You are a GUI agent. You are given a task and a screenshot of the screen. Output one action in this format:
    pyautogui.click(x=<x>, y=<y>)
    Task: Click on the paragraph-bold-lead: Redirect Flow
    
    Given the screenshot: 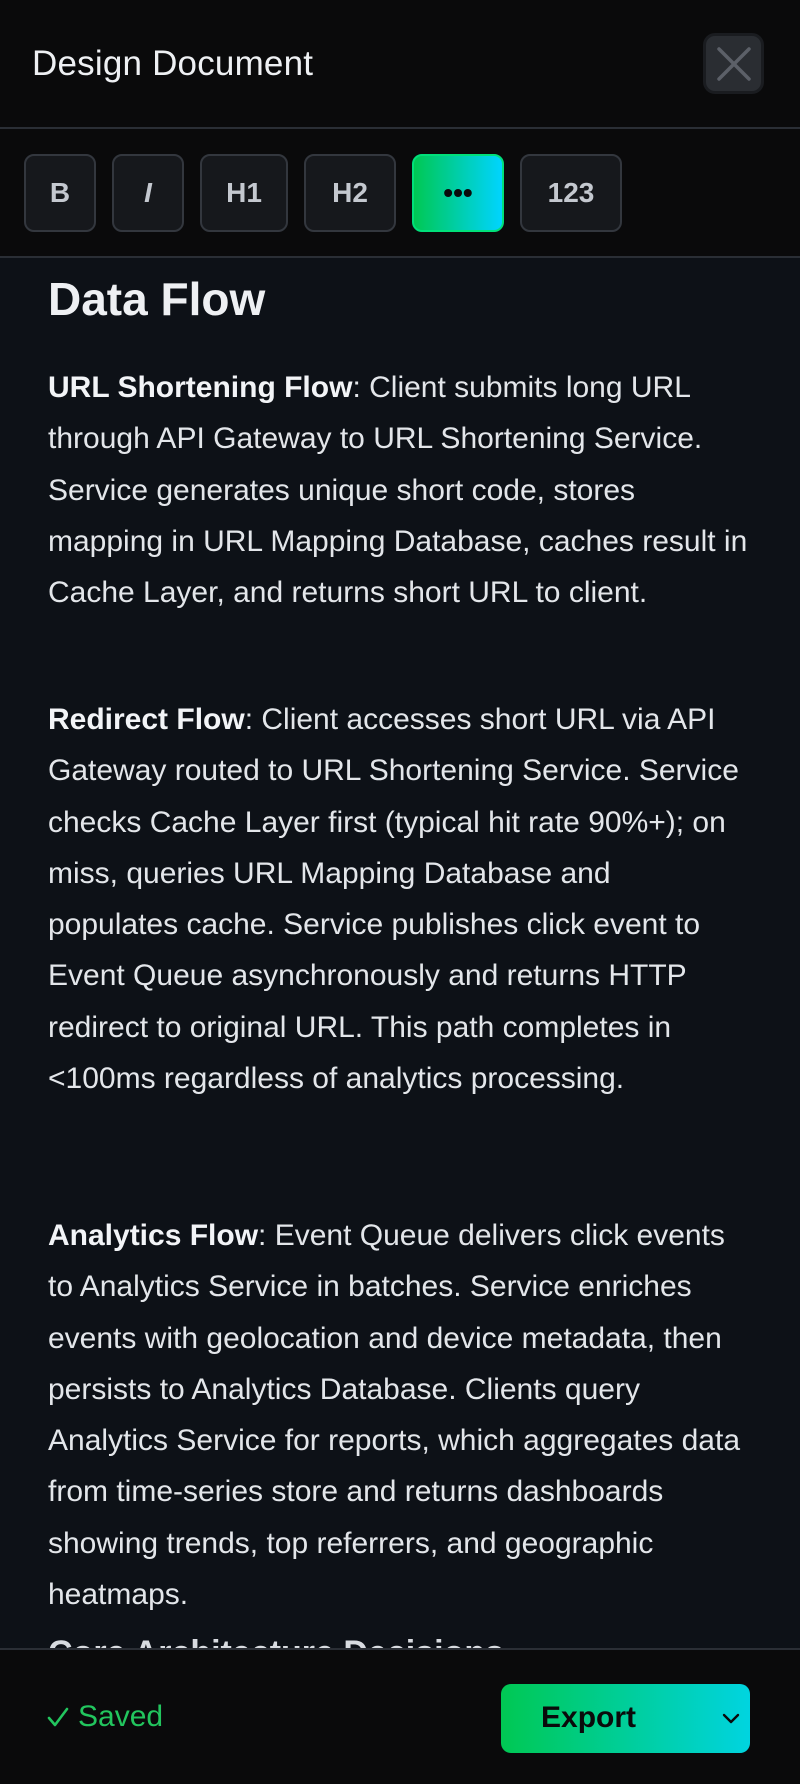 What is the action you would take?
    pyautogui.click(x=146, y=719)
    